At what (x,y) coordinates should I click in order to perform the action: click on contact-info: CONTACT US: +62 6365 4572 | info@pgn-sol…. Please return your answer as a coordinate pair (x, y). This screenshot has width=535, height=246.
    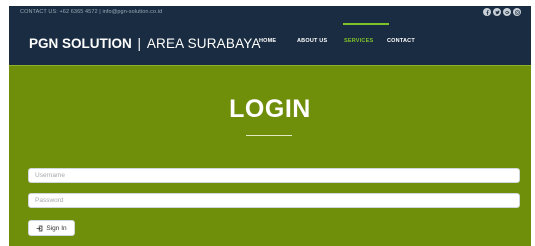
    Looking at the image, I should click on (91, 12).